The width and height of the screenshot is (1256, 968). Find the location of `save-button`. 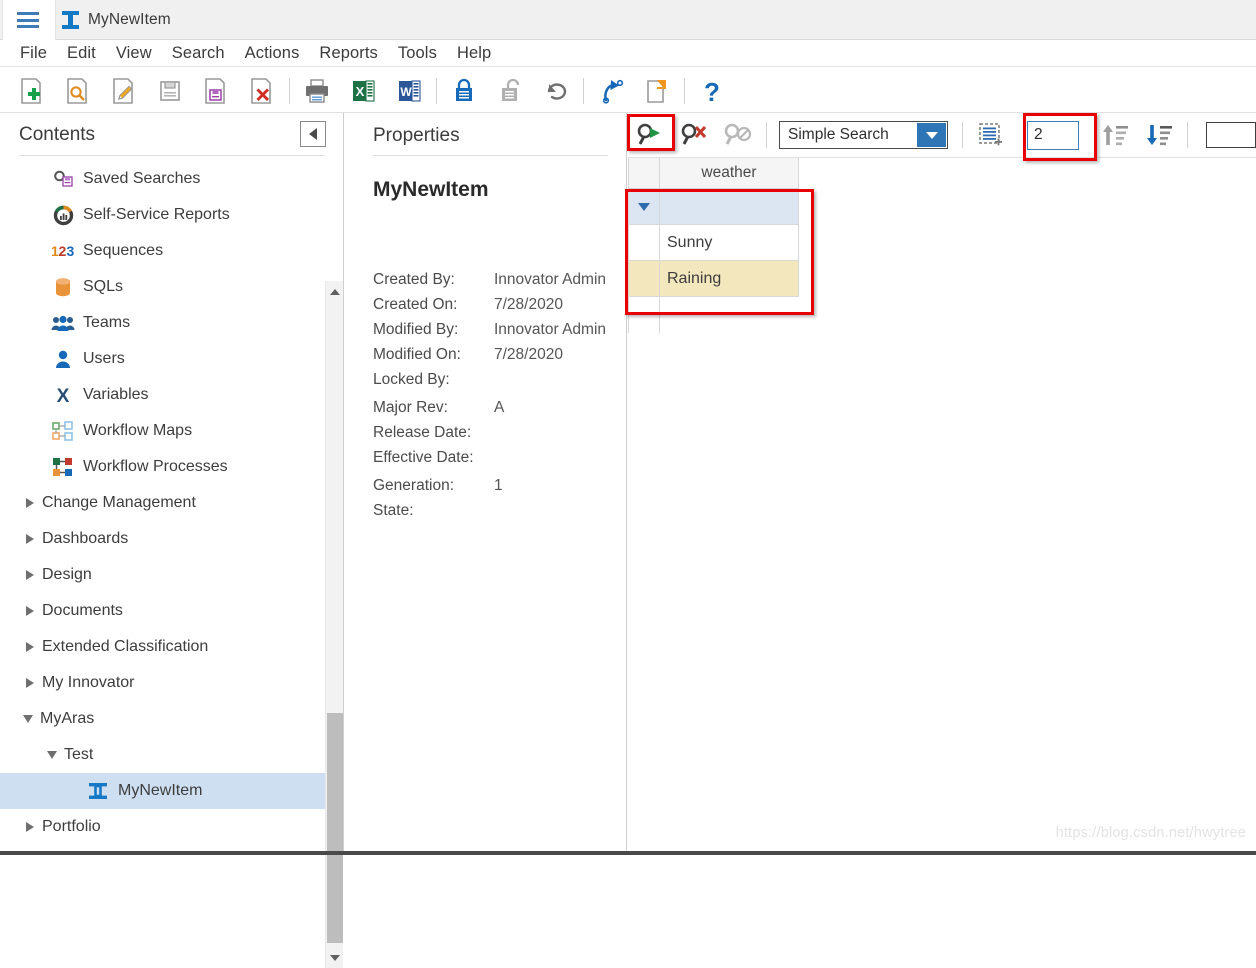

save-button is located at coordinates (170, 91).